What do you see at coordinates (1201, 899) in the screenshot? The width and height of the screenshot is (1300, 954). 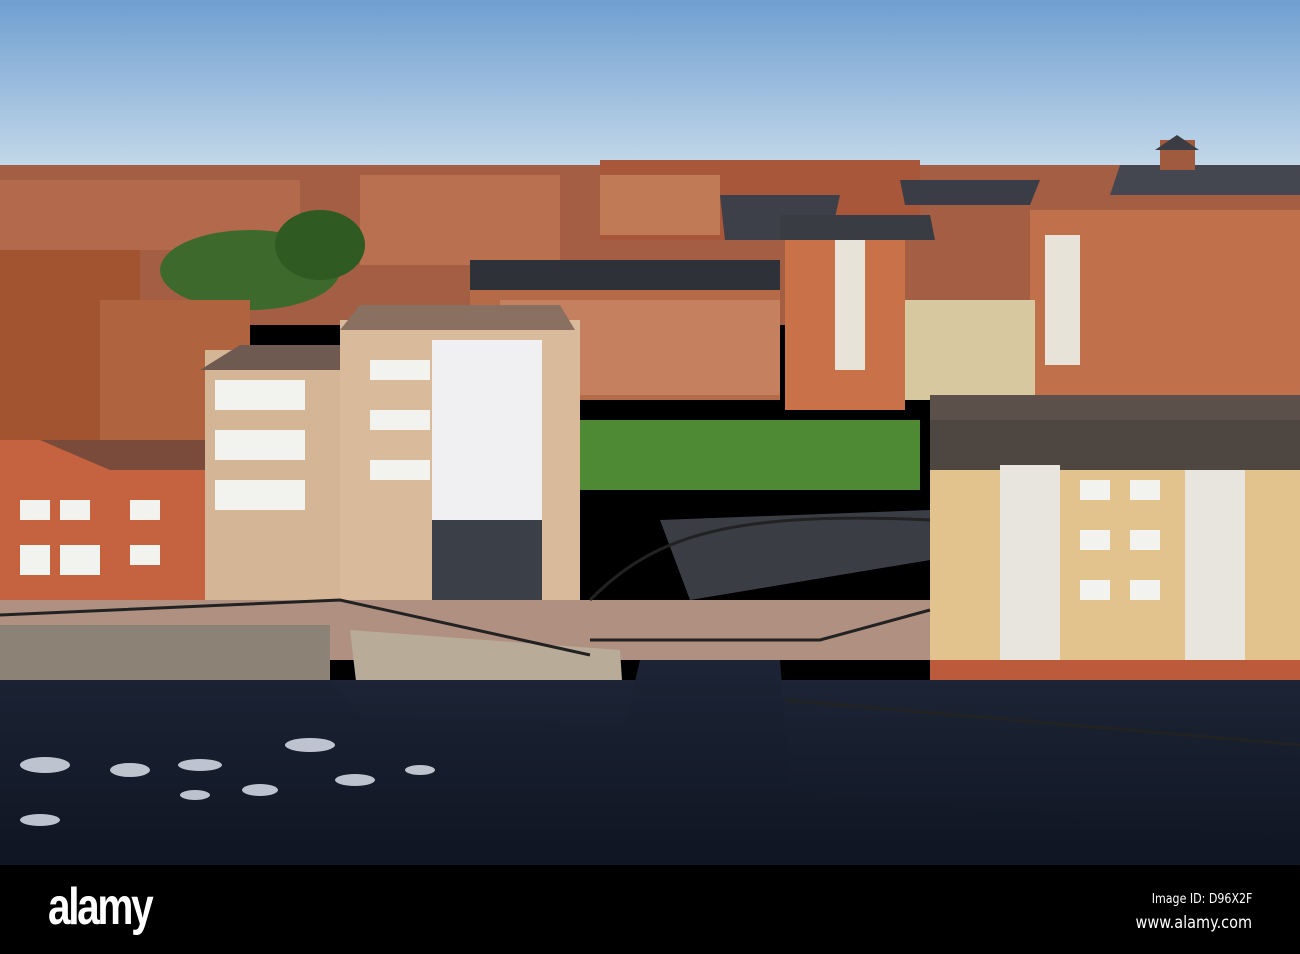 I see `image-id-label: Image ID: D96X2F` at bounding box center [1201, 899].